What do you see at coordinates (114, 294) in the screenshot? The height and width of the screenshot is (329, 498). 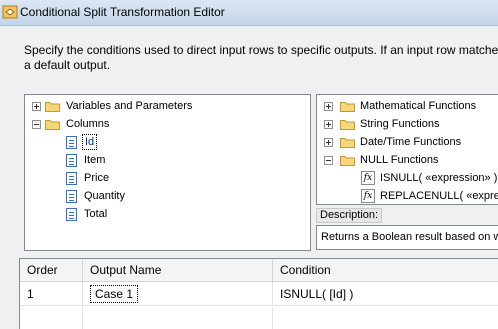 I see `output-name-value: Case 1` at bounding box center [114, 294].